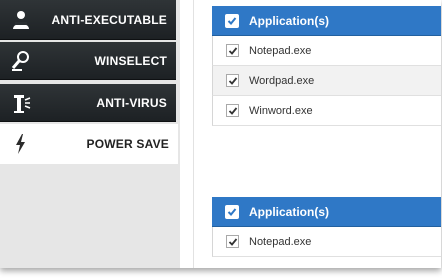 This screenshot has width=442, height=278. What do you see at coordinates (281, 110) in the screenshot?
I see `application-name: Winword.exe` at bounding box center [281, 110].